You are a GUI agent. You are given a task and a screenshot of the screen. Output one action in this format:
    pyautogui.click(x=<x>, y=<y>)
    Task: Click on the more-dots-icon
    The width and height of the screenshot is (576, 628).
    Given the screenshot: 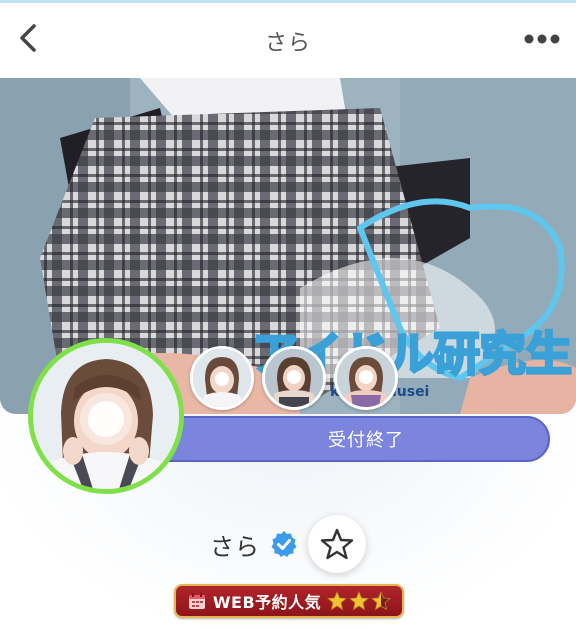 What is the action you would take?
    pyautogui.click(x=542, y=39)
    